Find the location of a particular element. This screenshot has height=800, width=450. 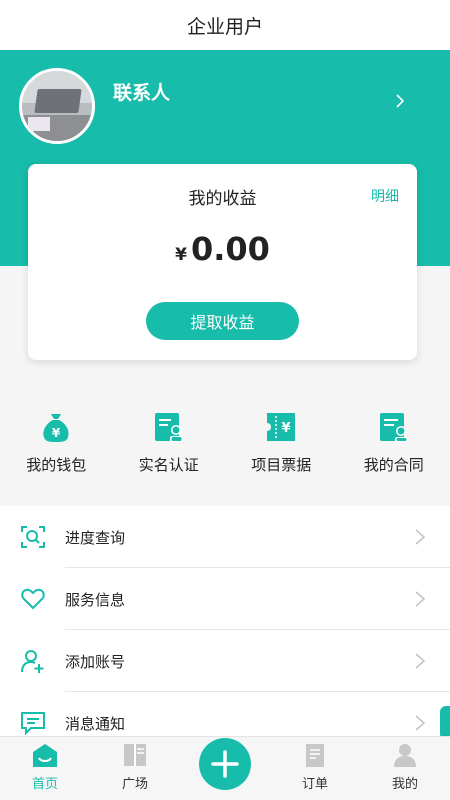

orders-icon is located at coordinates (315, 755).